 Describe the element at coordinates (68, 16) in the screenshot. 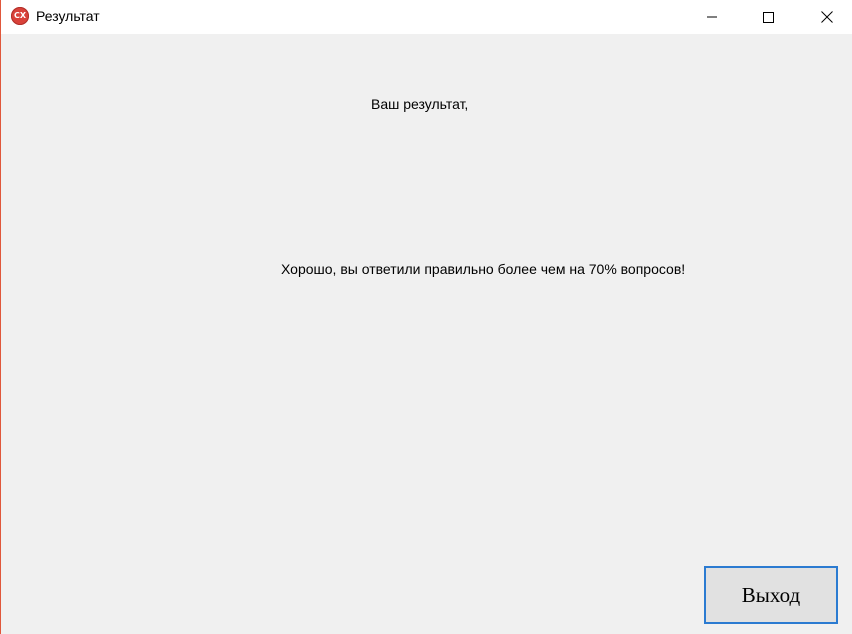

I see `window-title: Результат` at that location.